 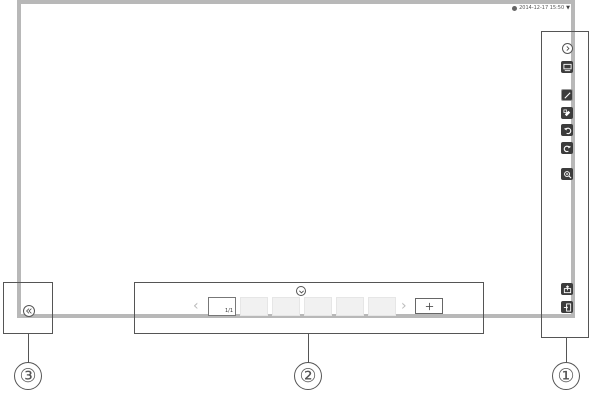 What do you see at coordinates (309, 308) in the screenshot?
I see `callout-box-pagebar` at bounding box center [309, 308].